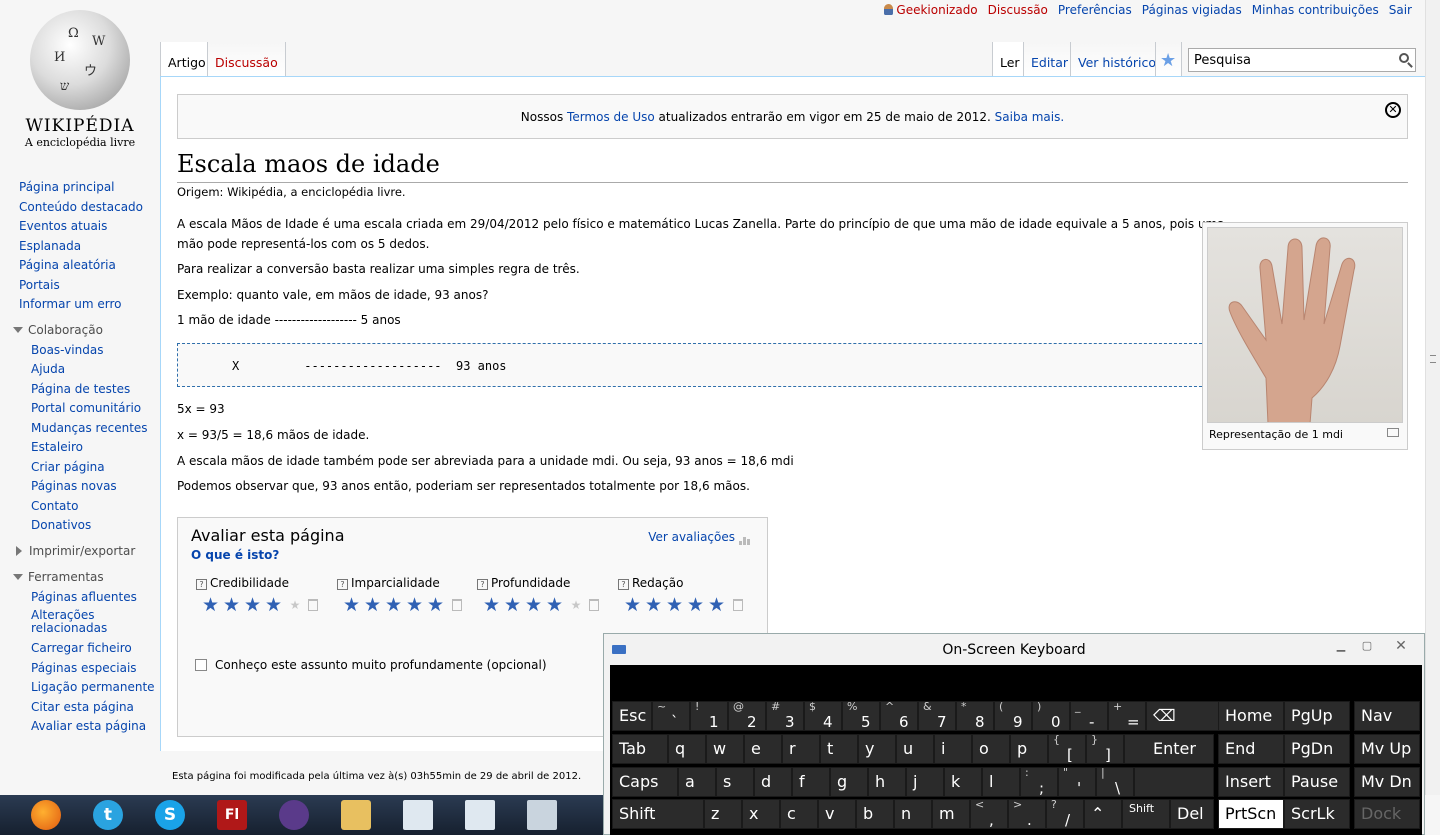  I want to click on key-quote: " ', so click(1077, 781).